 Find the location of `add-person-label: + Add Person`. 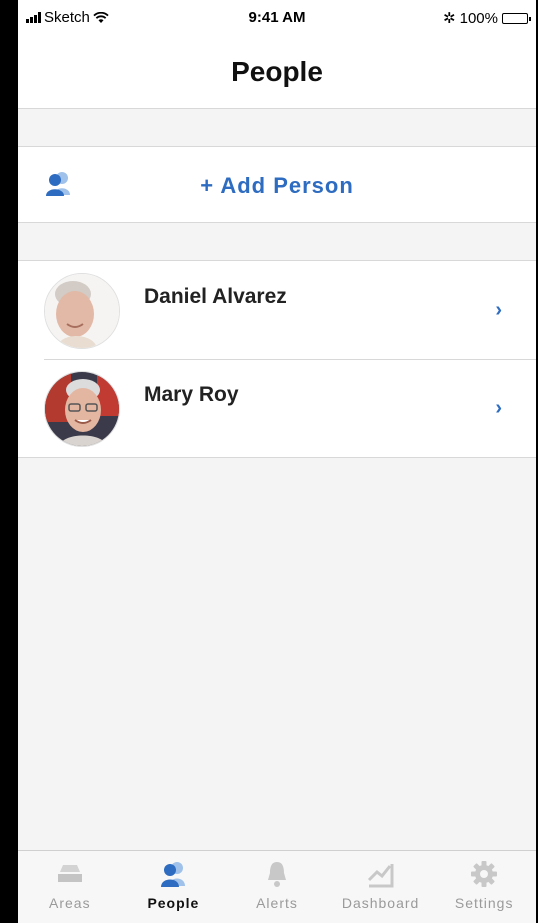

add-person-label: + Add Person is located at coordinates (277, 185).